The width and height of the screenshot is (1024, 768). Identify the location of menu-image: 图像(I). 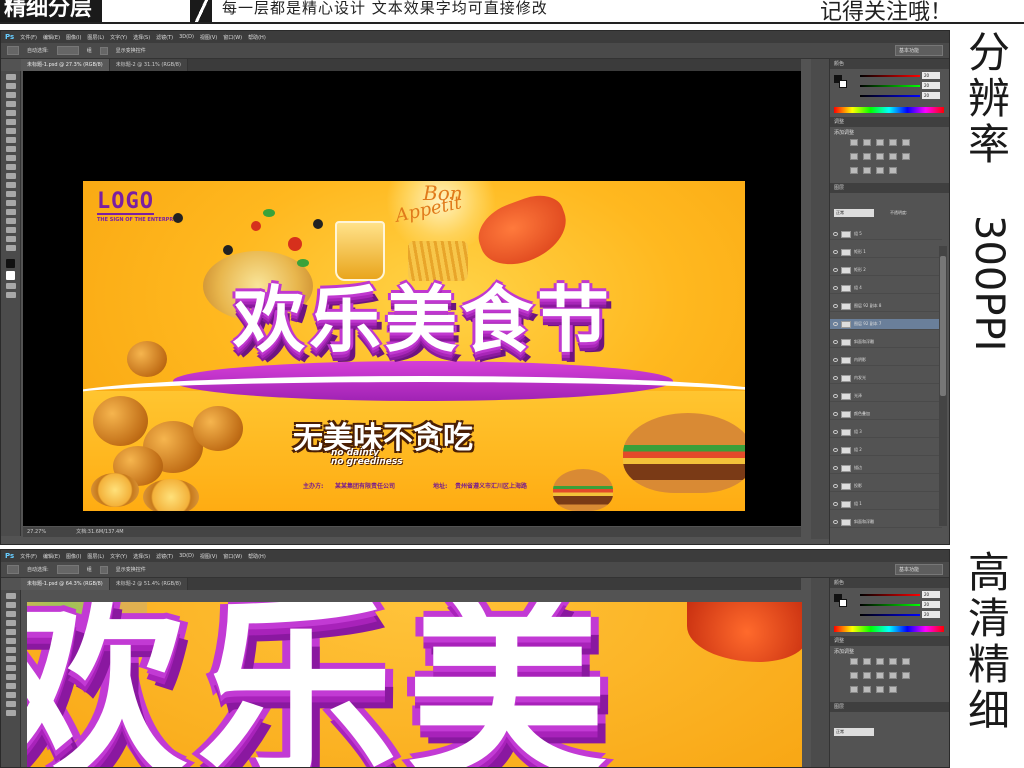
(73, 556).